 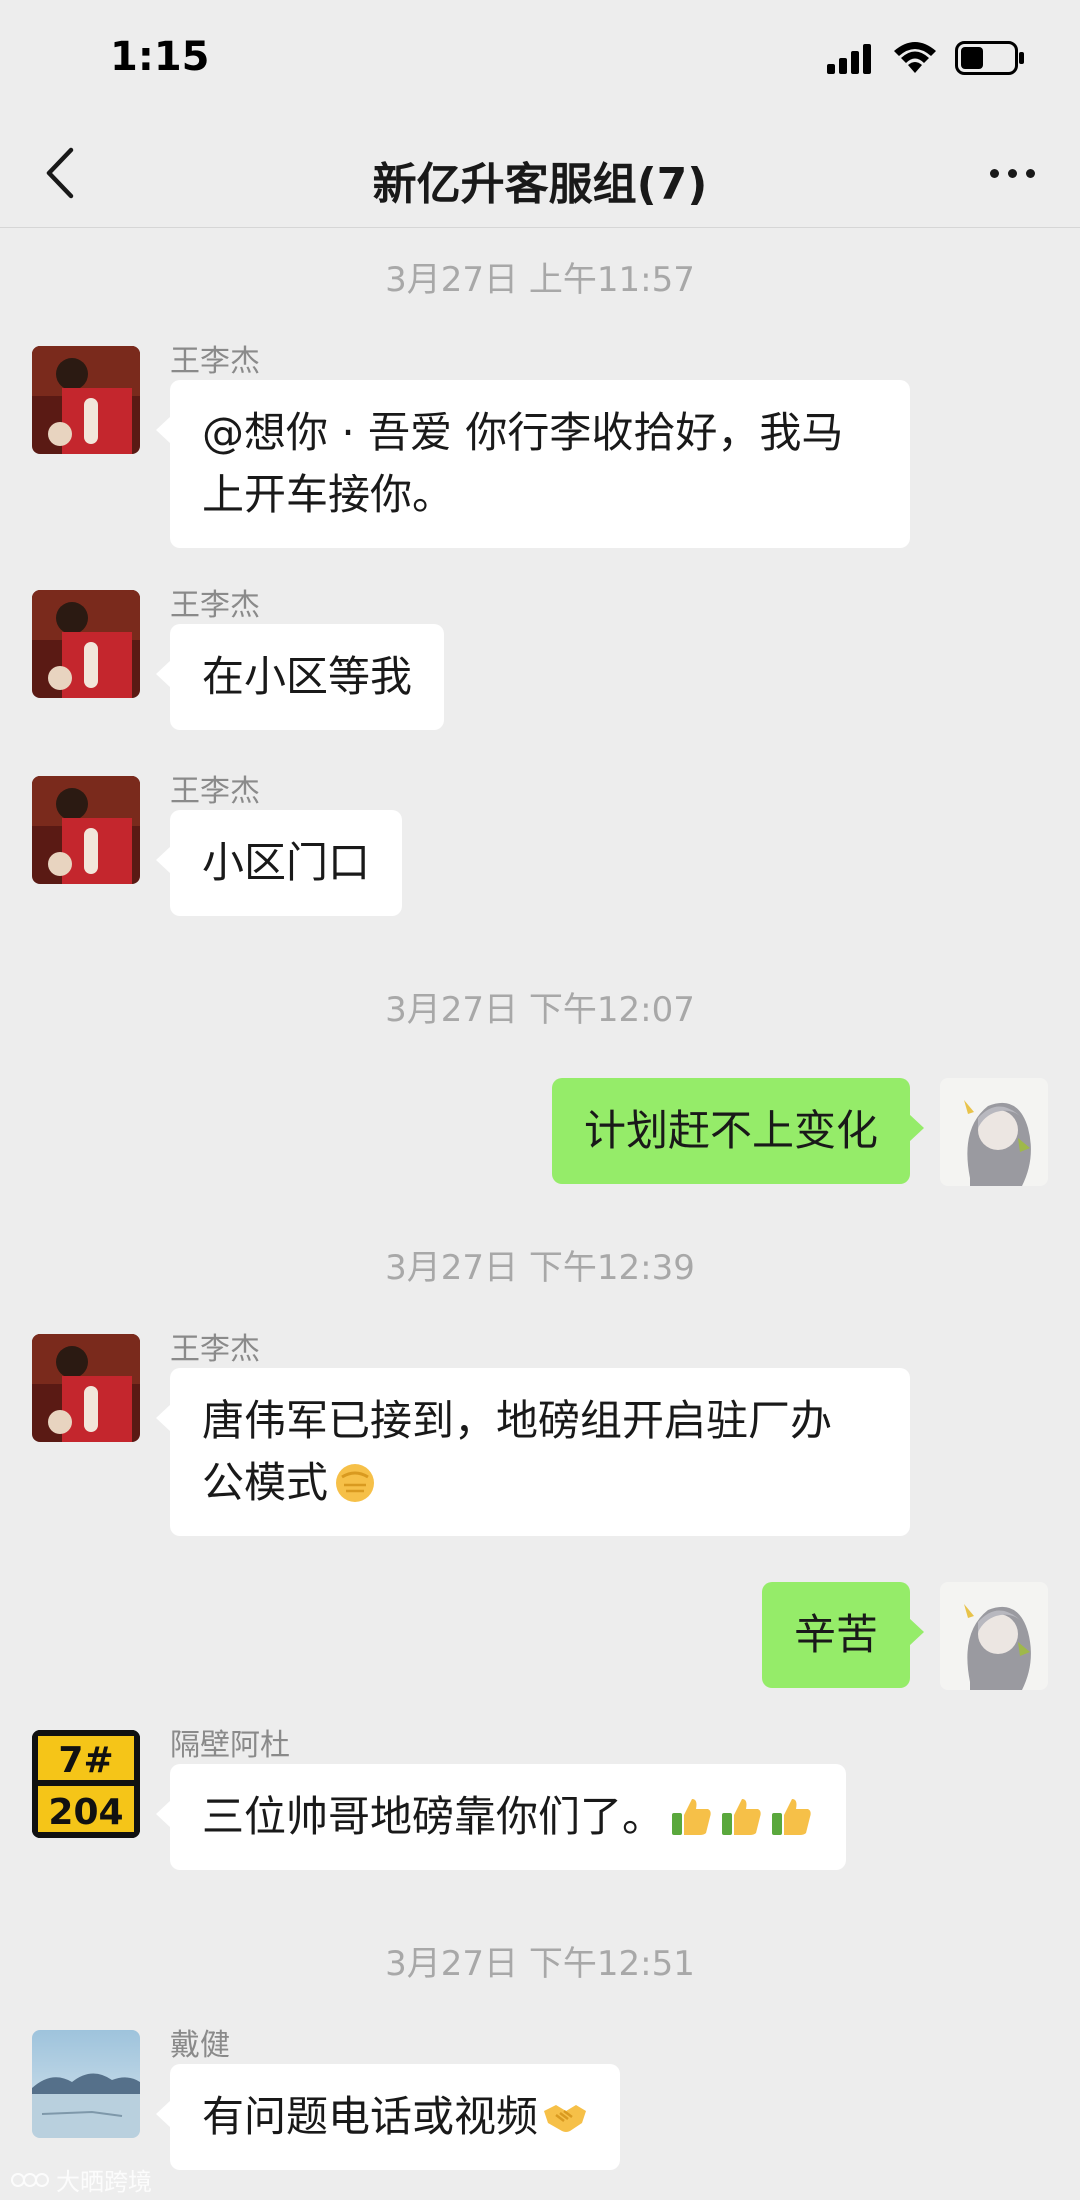 I want to click on message-bubble-outgoing: 辛苦, so click(x=843, y=1635).